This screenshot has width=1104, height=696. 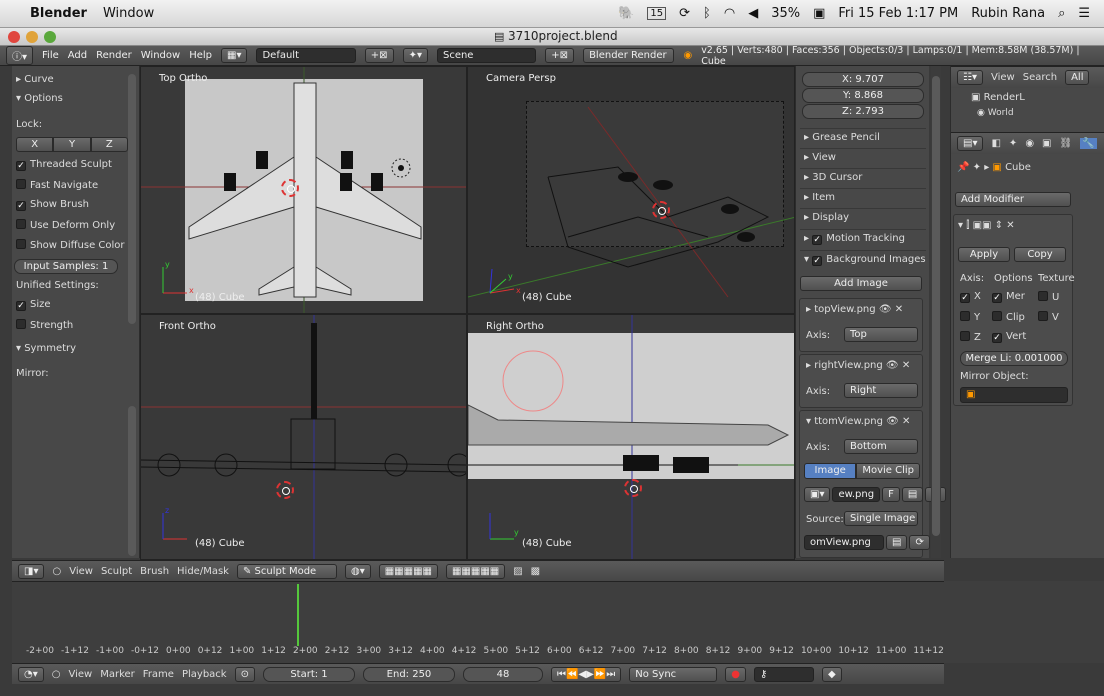 I want to click on render-tab-icon: ◧, so click(x=995, y=143).